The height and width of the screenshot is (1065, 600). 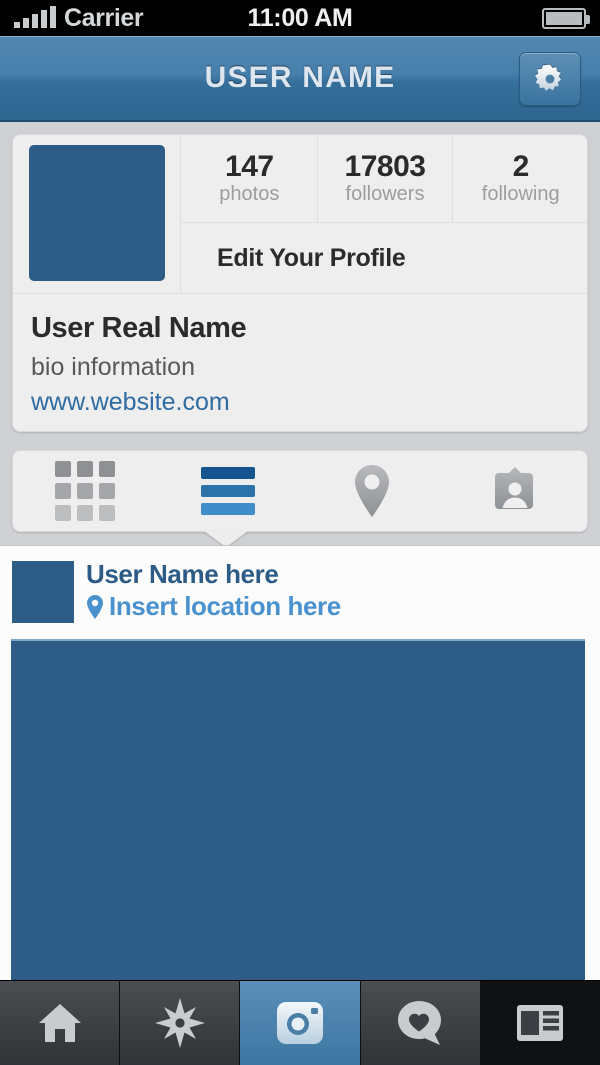 I want to click on post-user-name: User Name here, so click(x=182, y=574).